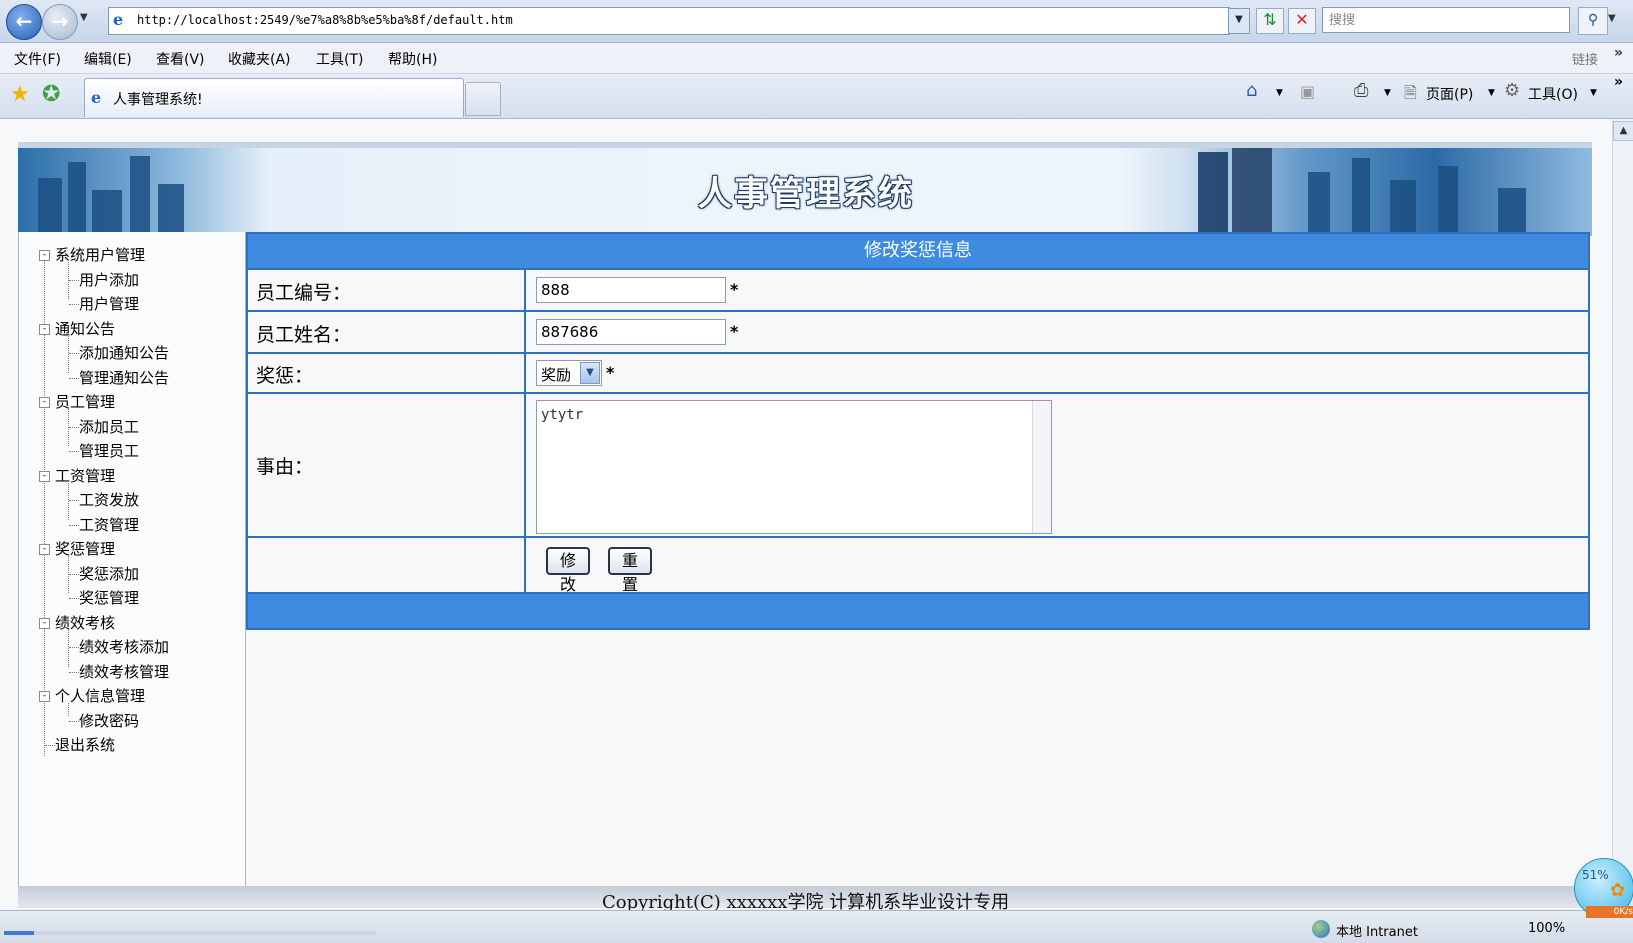 The width and height of the screenshot is (1633, 943). What do you see at coordinates (285, 467) in the screenshot?
I see `reason-label: 事由：` at bounding box center [285, 467].